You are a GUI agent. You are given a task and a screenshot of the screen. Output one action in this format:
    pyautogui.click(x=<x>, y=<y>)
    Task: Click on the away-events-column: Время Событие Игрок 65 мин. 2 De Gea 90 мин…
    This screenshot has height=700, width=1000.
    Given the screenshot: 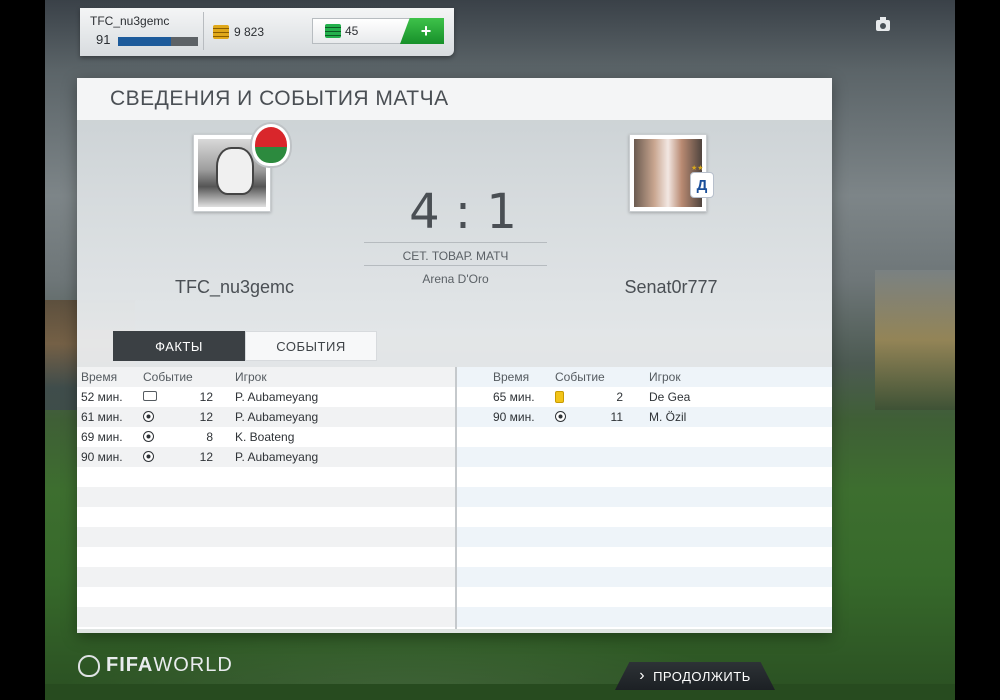 What is the action you would take?
    pyautogui.click(x=644, y=498)
    